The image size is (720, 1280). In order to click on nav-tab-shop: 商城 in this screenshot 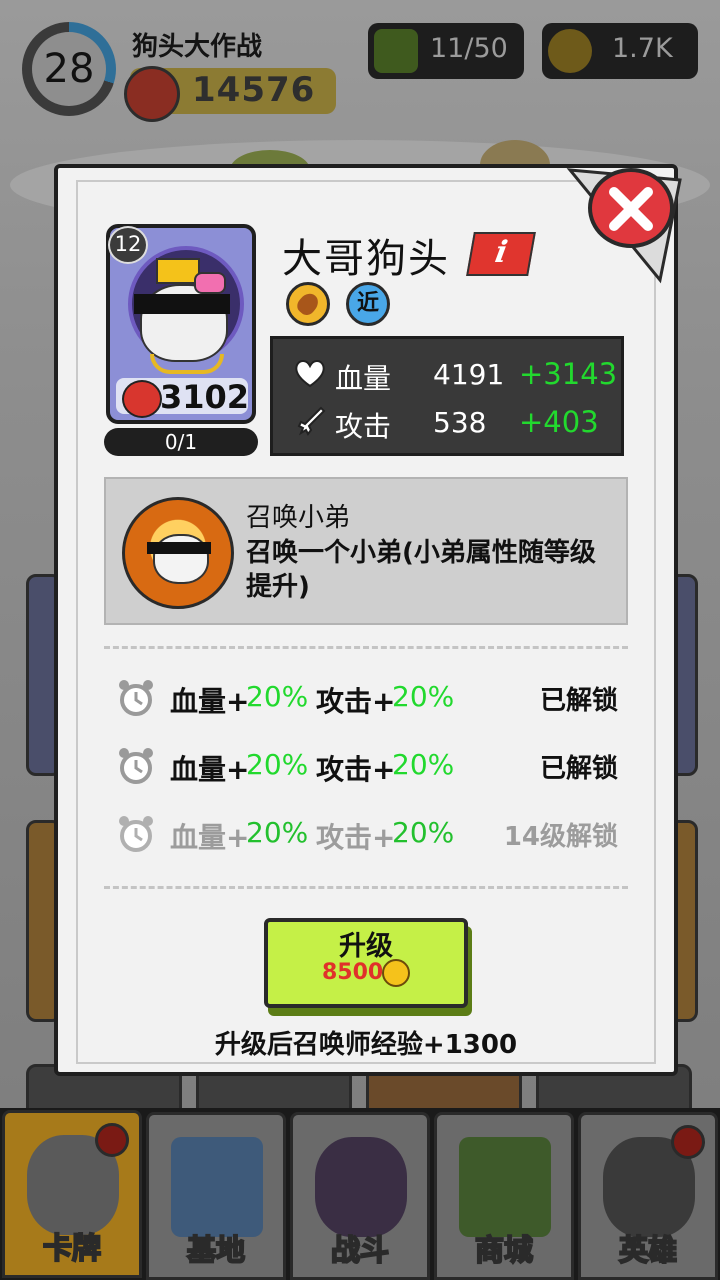, I will do `click(504, 1196)`.